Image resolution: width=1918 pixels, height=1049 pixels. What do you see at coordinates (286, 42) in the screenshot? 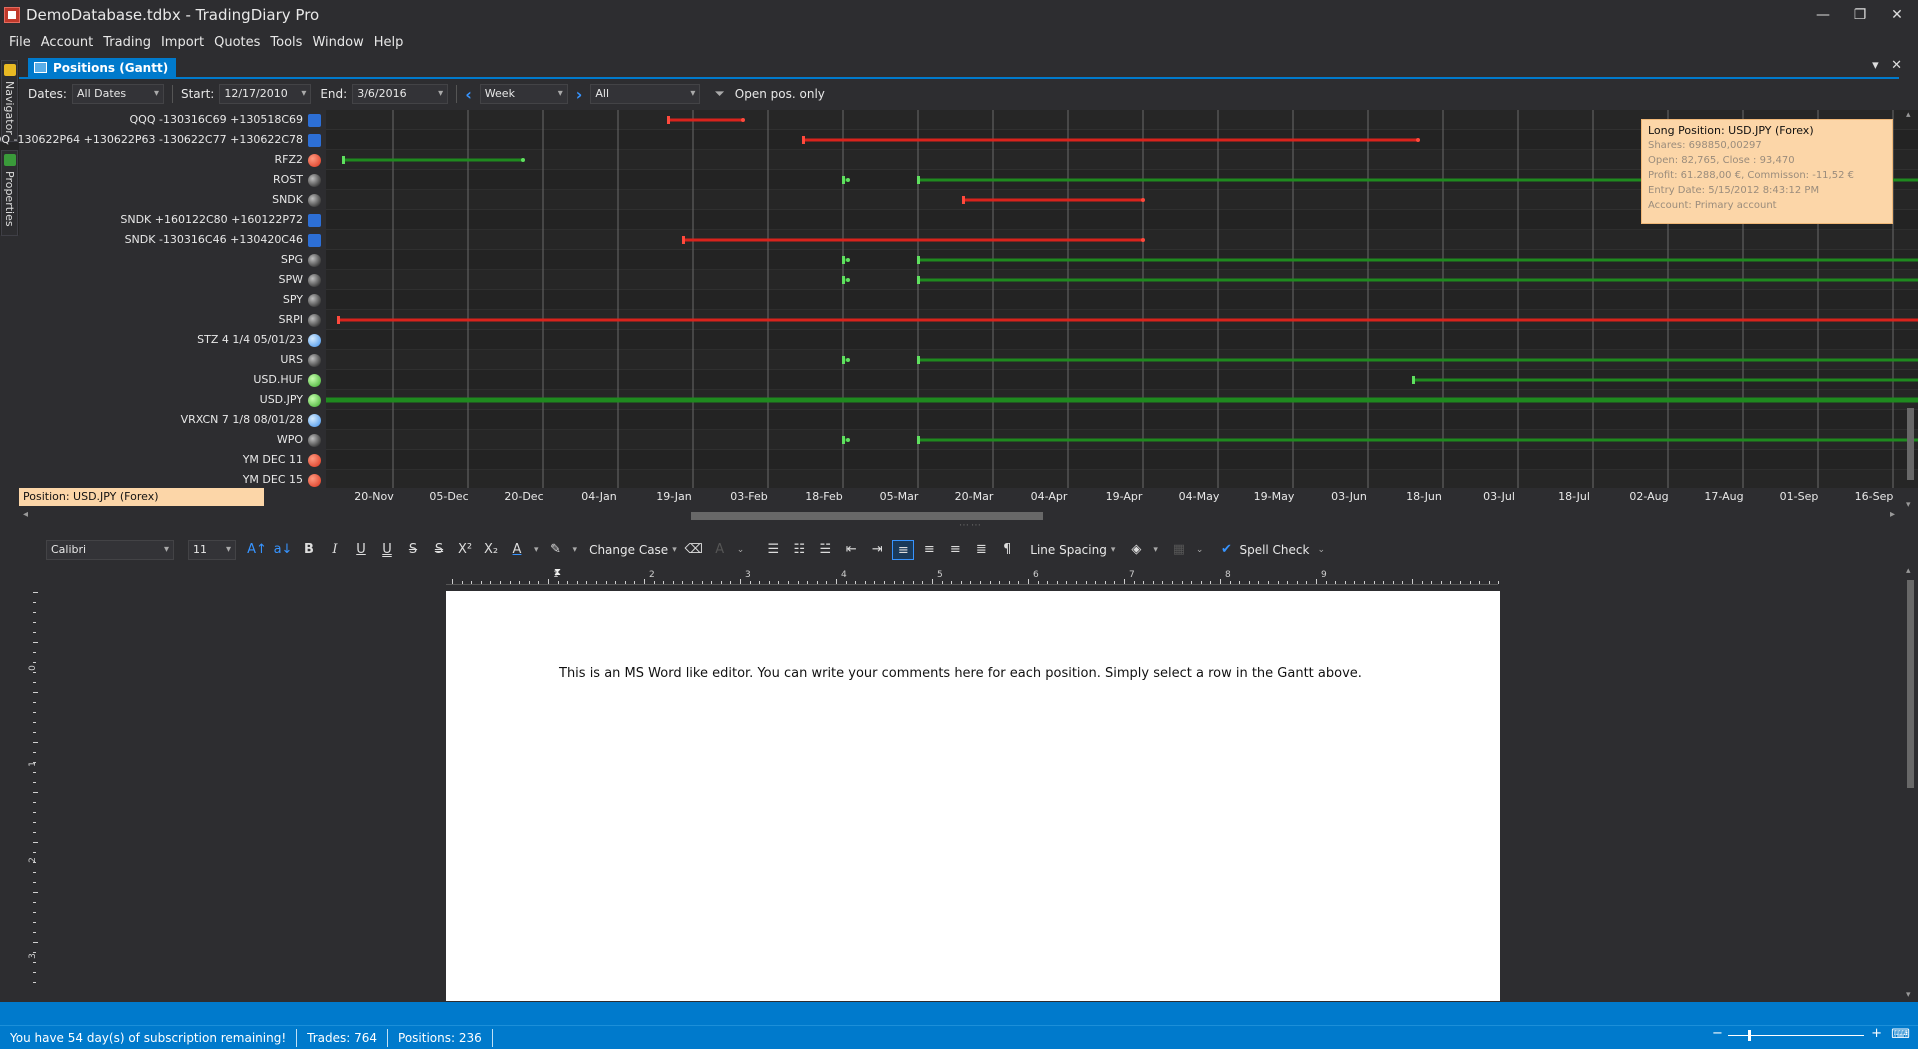
I see `menu-tools: Tools` at bounding box center [286, 42].